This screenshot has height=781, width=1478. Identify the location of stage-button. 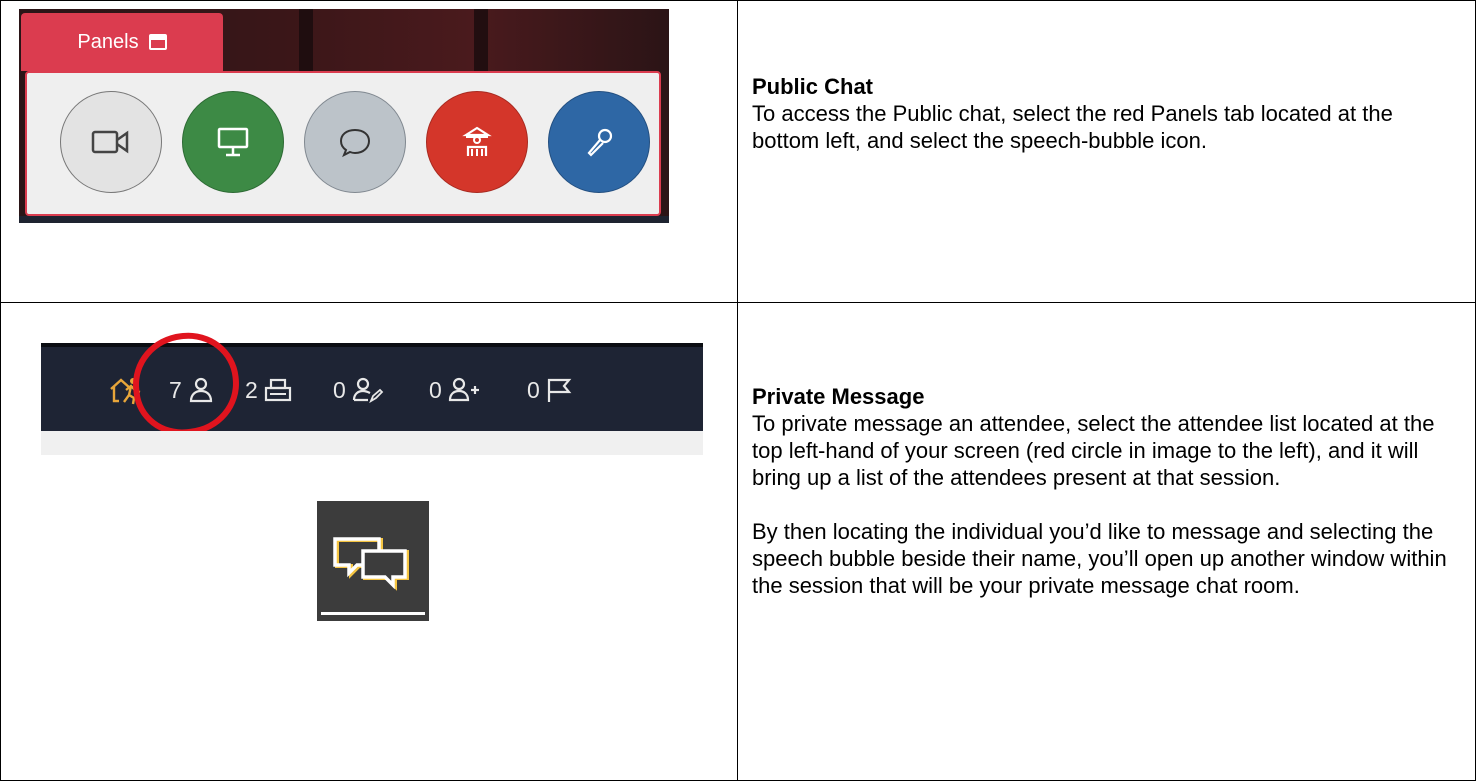
(477, 142).